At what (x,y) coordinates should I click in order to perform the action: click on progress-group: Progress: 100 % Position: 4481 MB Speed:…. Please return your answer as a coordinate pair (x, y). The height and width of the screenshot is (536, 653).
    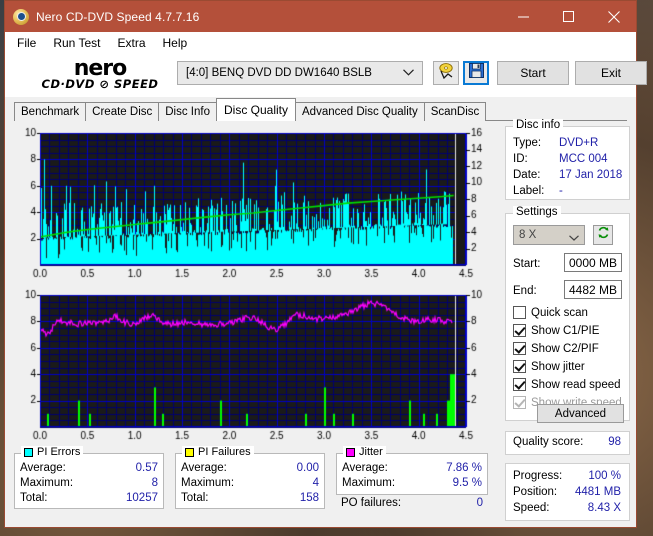
    Looking at the image, I should click on (567, 492).